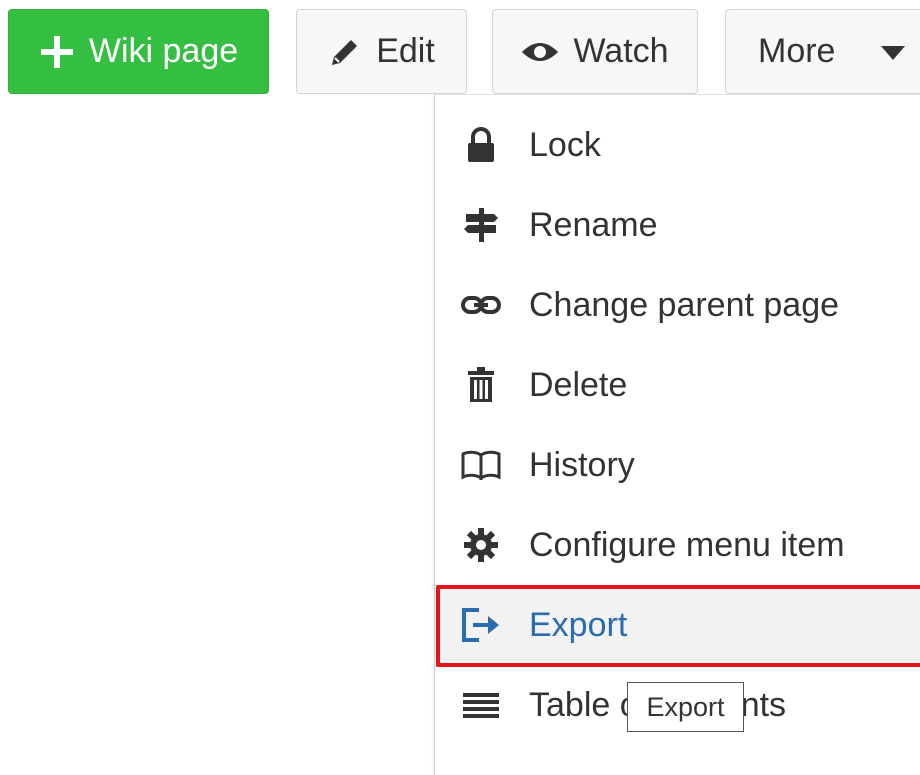 This screenshot has width=920, height=775. Describe the element at coordinates (163, 51) in the screenshot. I see `wiki-page-label: Wiki page` at that location.